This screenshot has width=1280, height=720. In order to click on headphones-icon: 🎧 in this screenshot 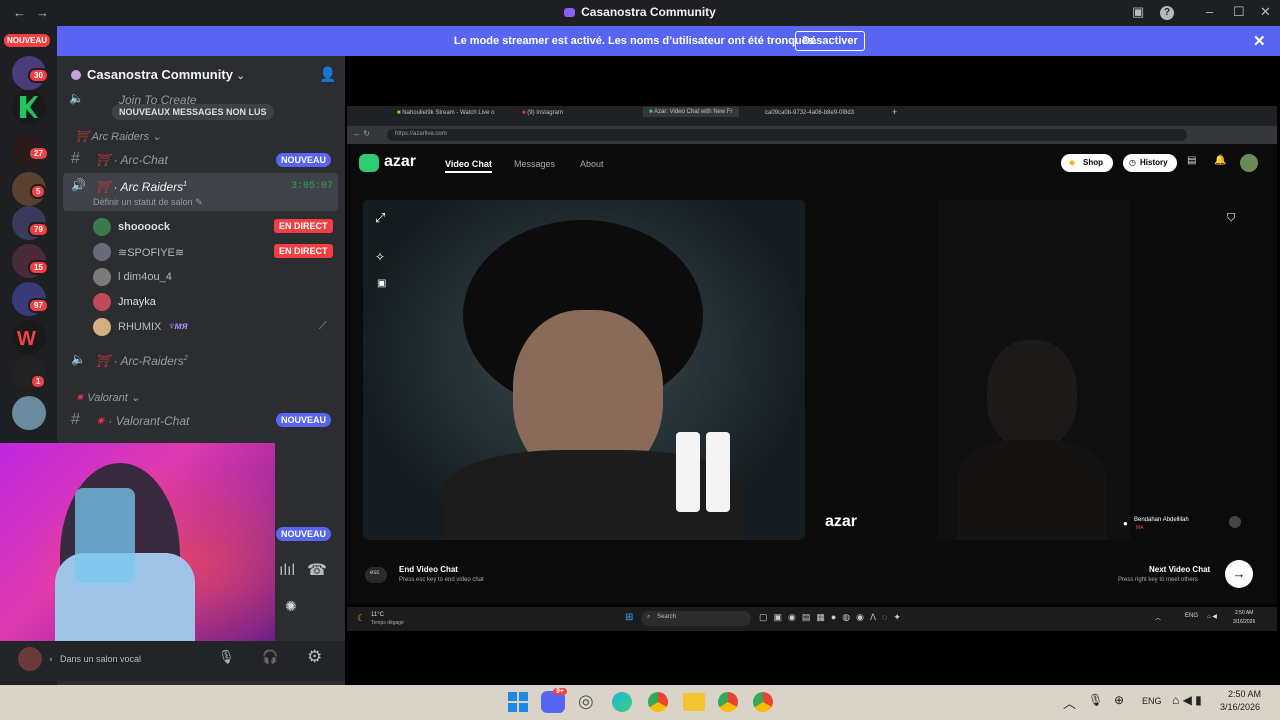, I will do `click(270, 657)`.